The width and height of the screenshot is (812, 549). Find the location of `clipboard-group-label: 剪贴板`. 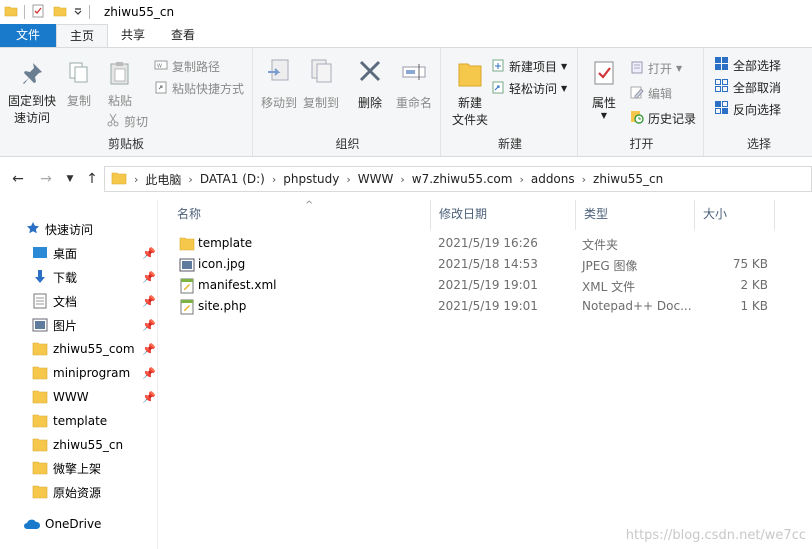

clipboard-group-label: 剪贴板 is located at coordinates (125, 144).